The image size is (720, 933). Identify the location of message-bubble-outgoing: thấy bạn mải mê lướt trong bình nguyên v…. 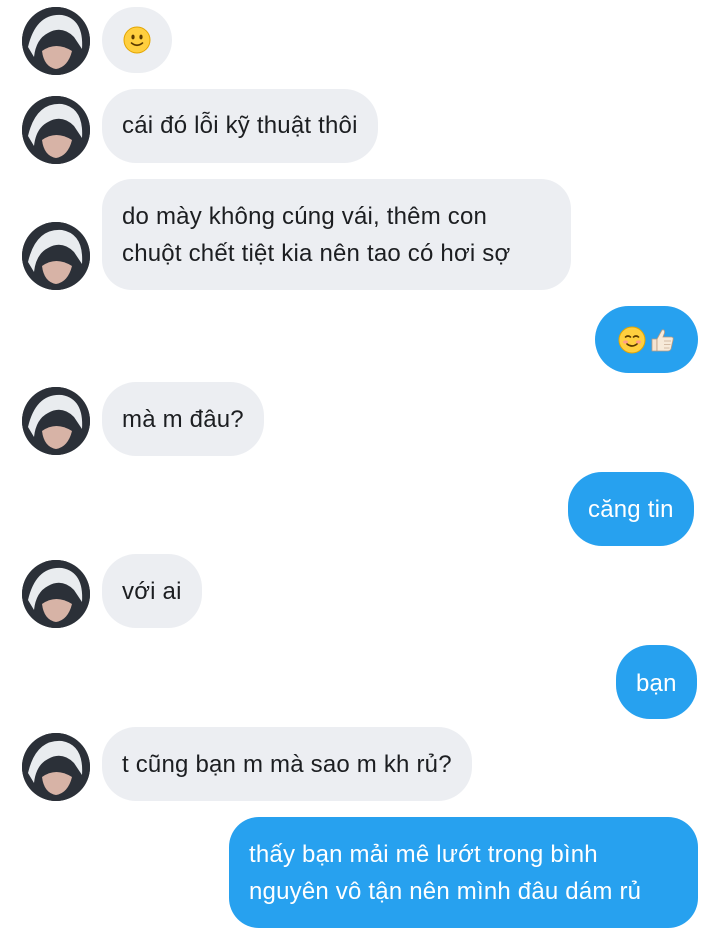
(463, 872).